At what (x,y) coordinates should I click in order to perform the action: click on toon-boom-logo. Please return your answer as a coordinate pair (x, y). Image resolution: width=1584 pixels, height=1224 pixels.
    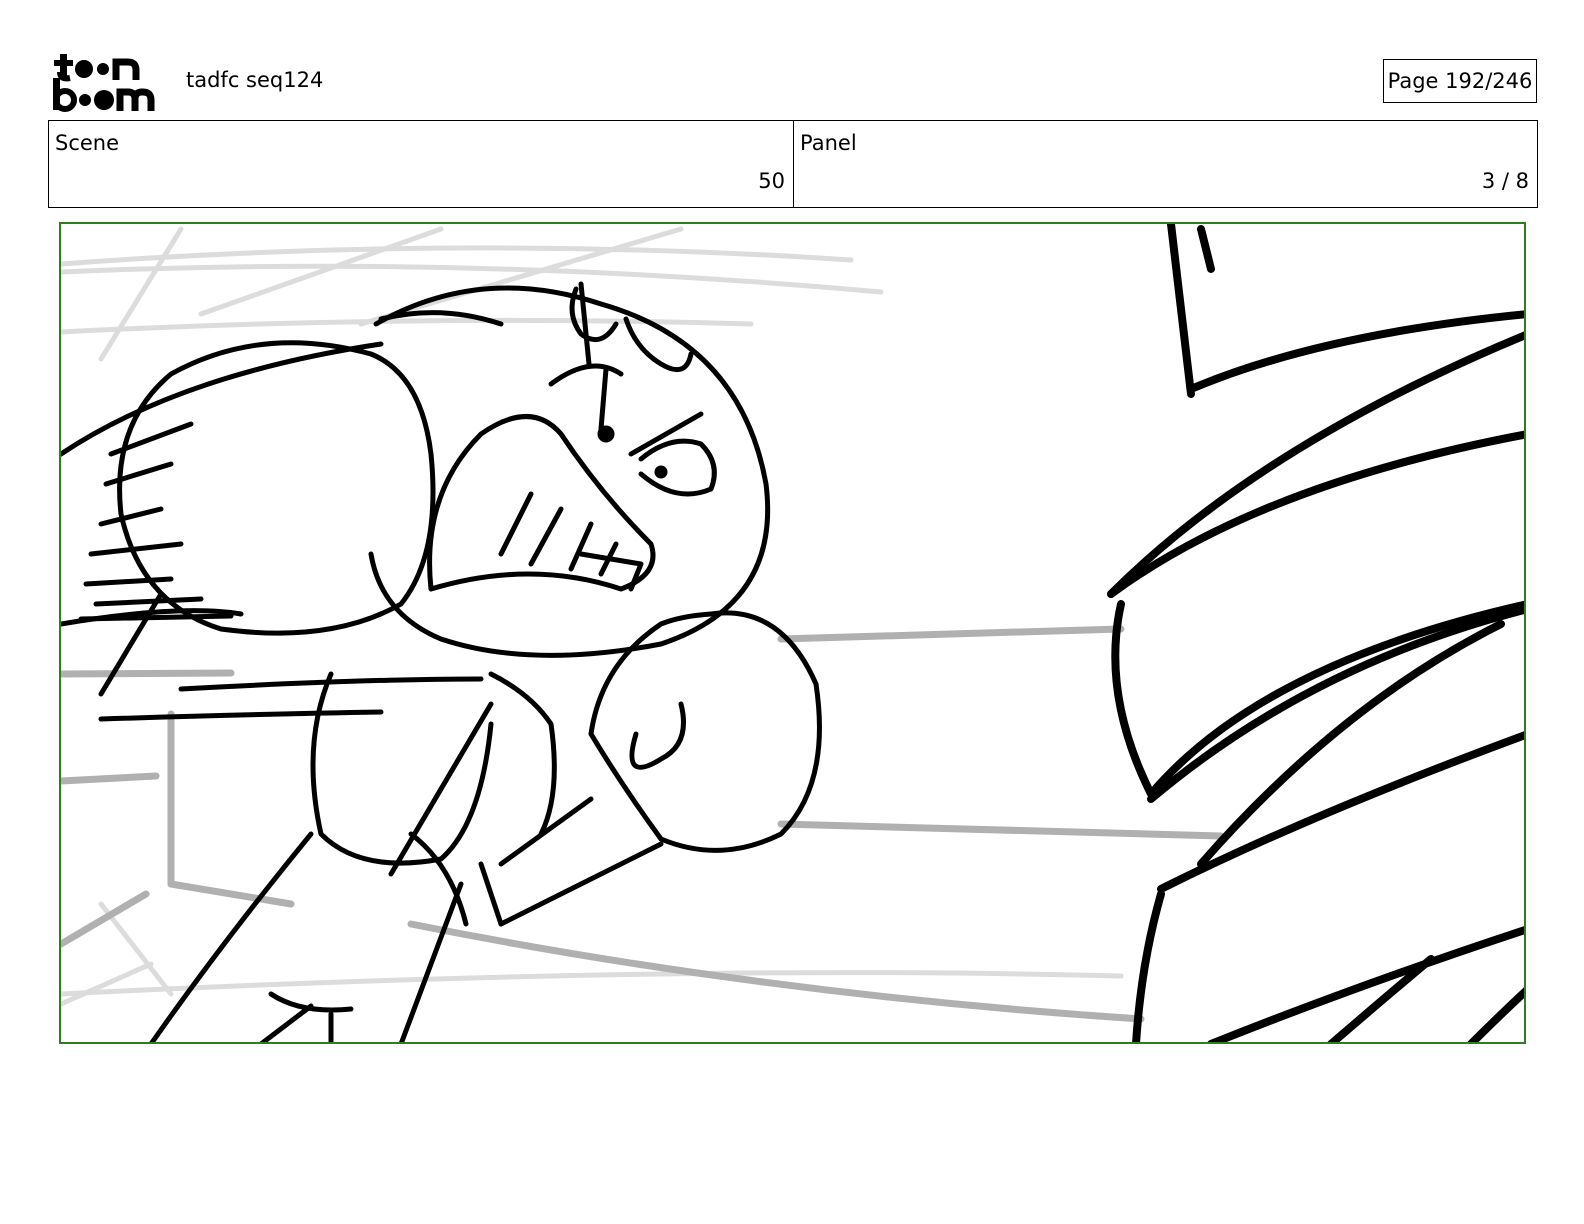
    Looking at the image, I should click on (104, 83).